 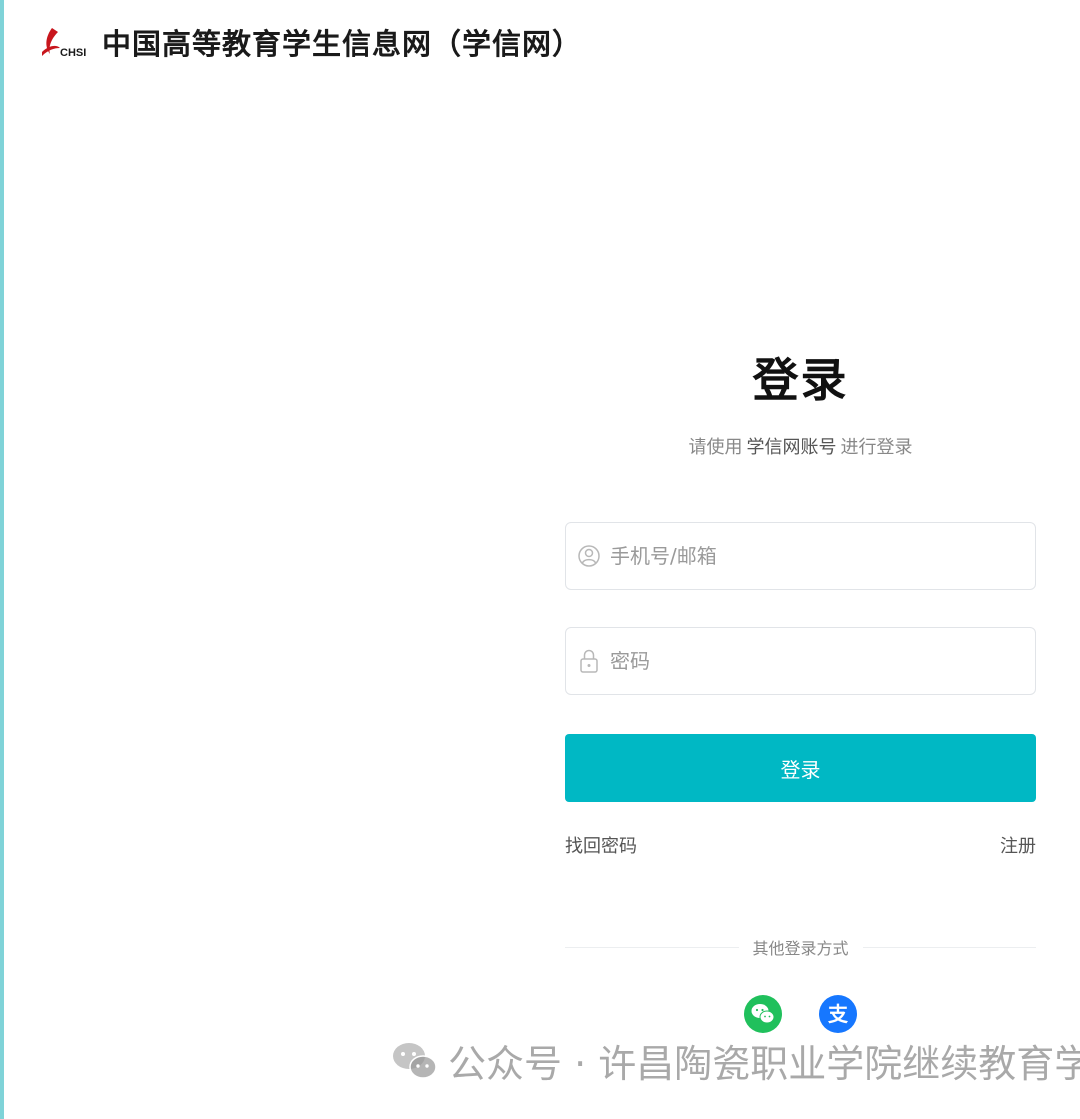 I want to click on wechat-login-button, so click(x=763, y=1014).